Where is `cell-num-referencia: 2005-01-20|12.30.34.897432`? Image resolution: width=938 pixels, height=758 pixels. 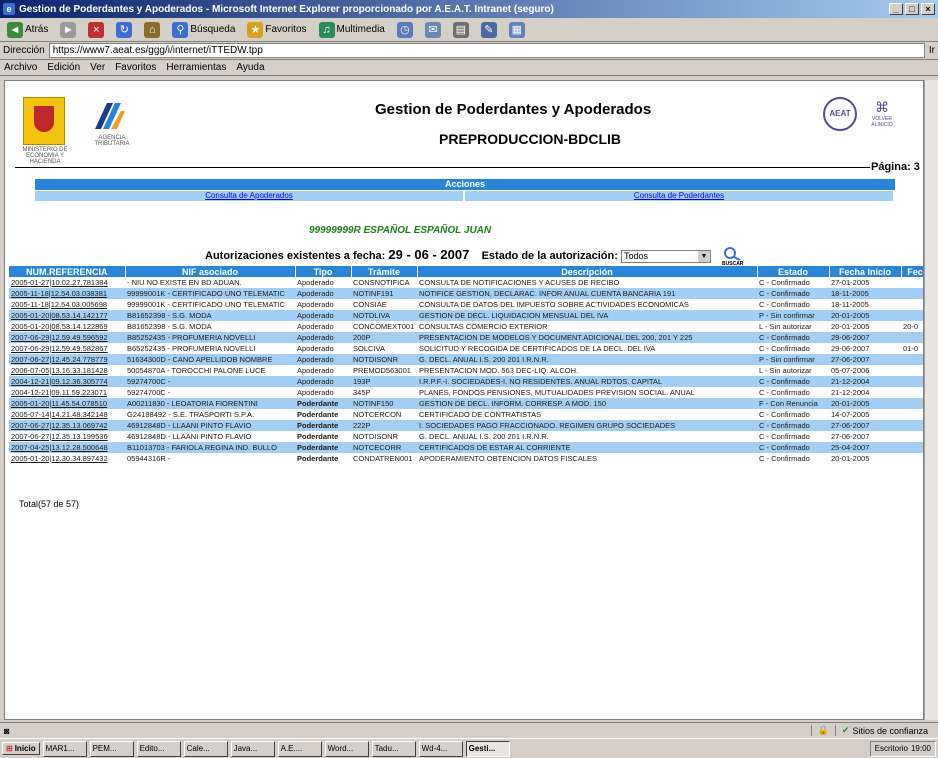 cell-num-referencia: 2005-01-20|12.30.34.897432 is located at coordinates (67, 458).